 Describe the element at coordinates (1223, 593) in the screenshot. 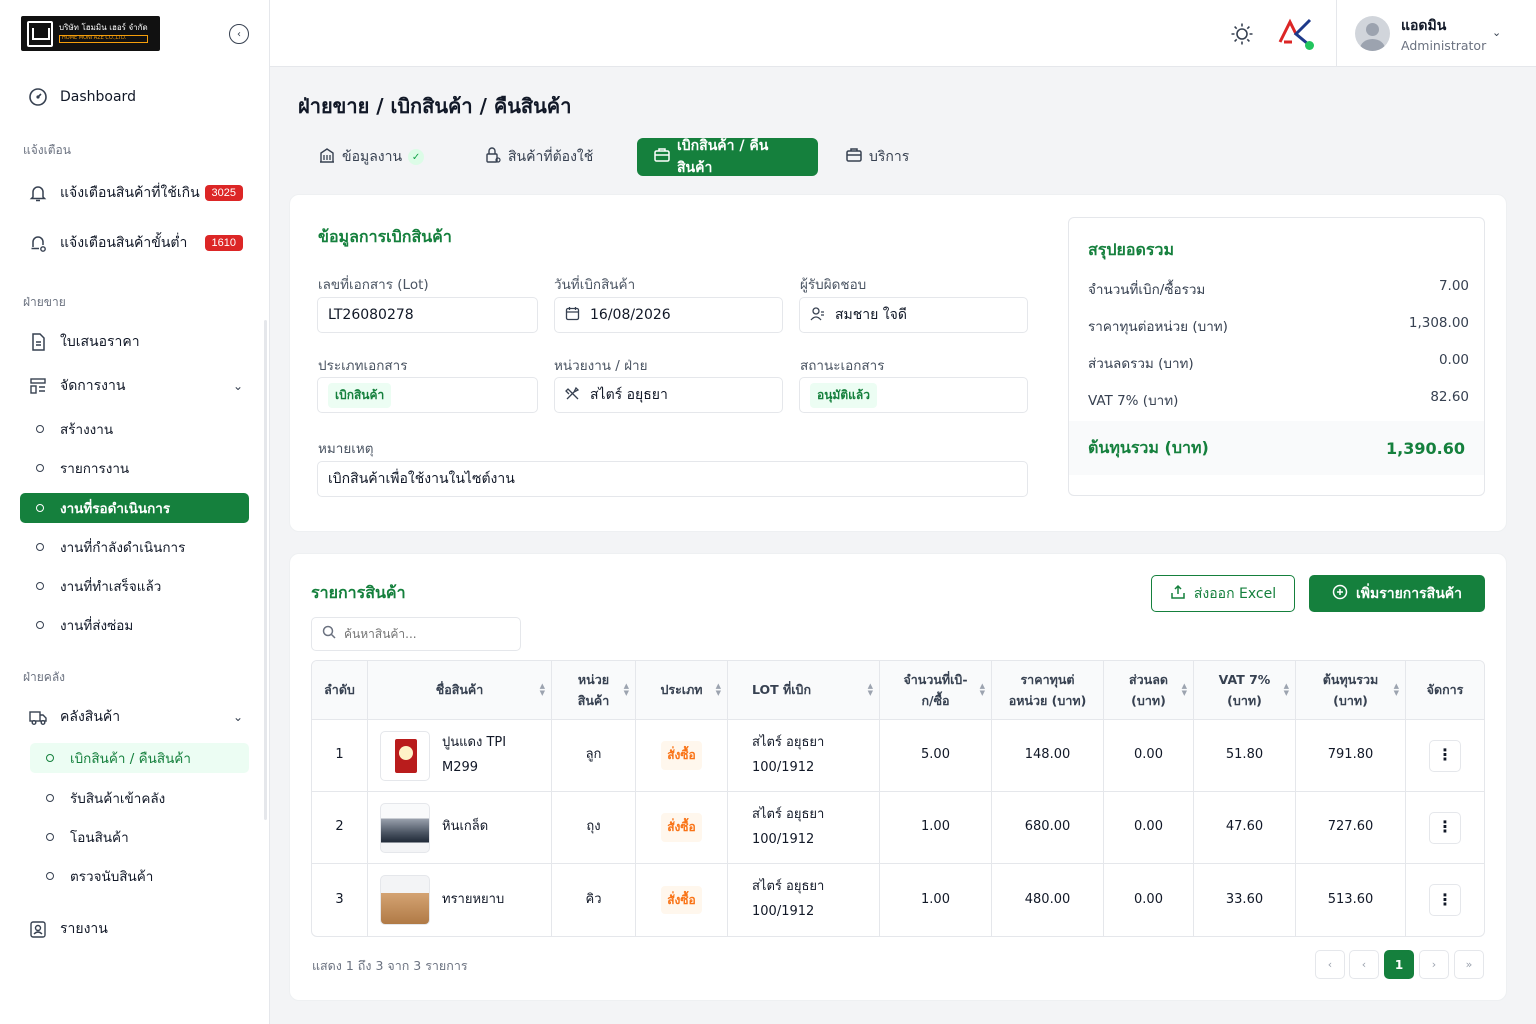

I see `export-excel-button: ส่งออก Excel` at that location.